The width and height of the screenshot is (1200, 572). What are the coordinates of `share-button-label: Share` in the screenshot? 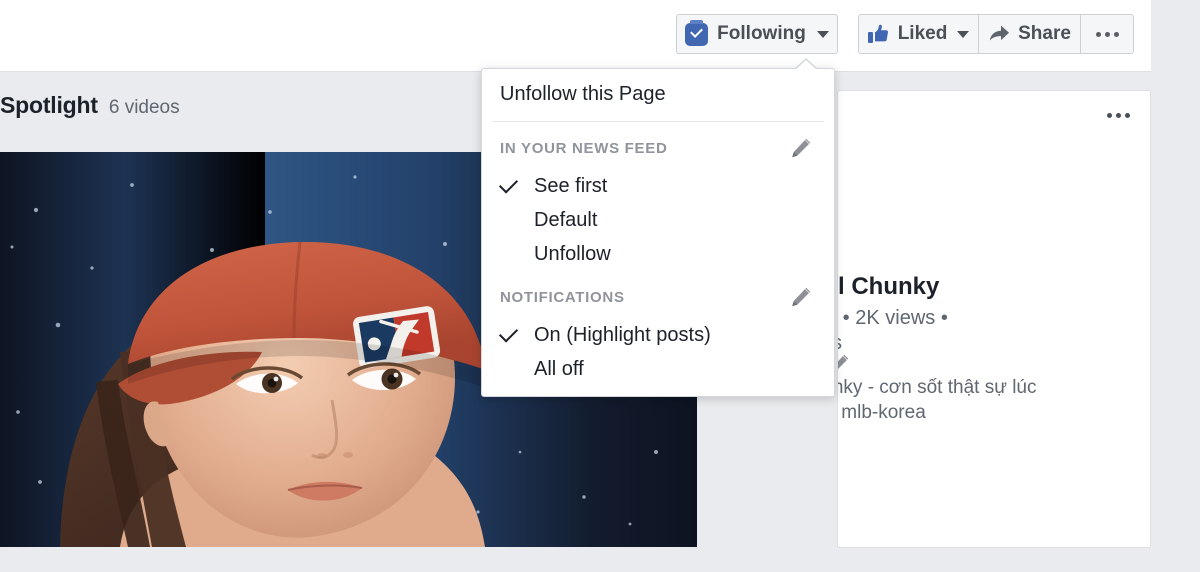 It's located at (1044, 33).